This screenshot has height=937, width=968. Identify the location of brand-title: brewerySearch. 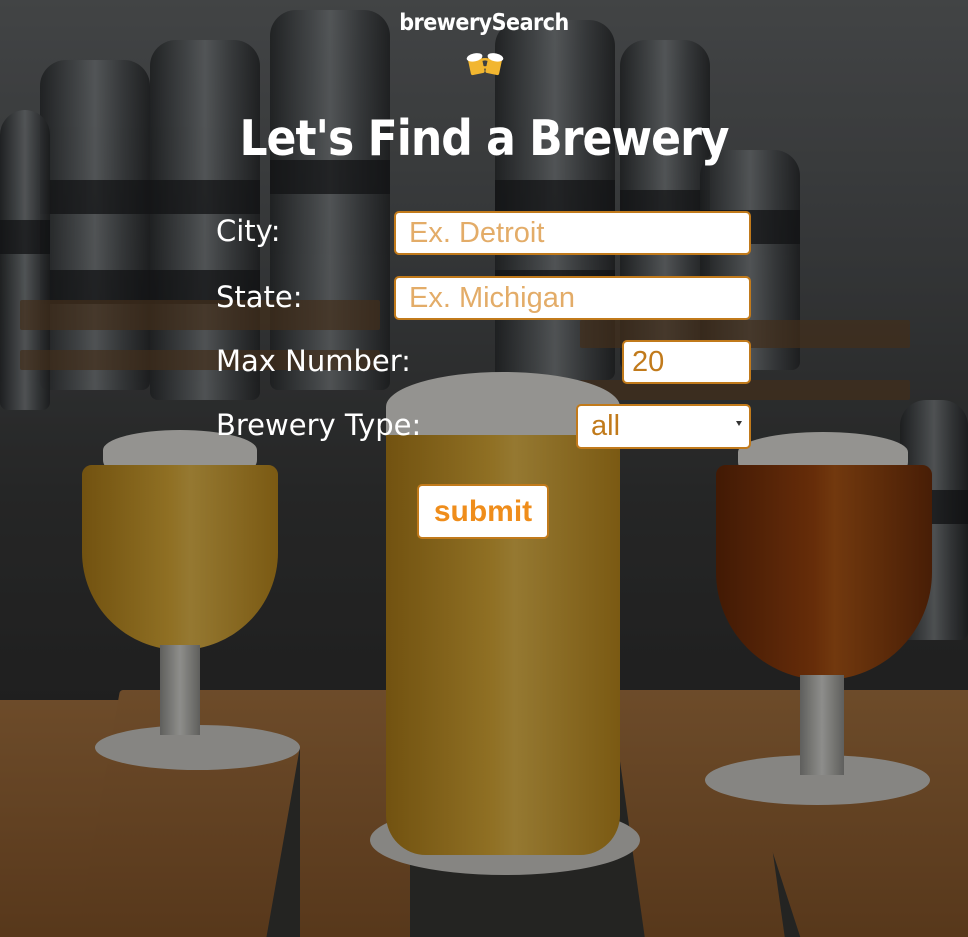
(484, 23).